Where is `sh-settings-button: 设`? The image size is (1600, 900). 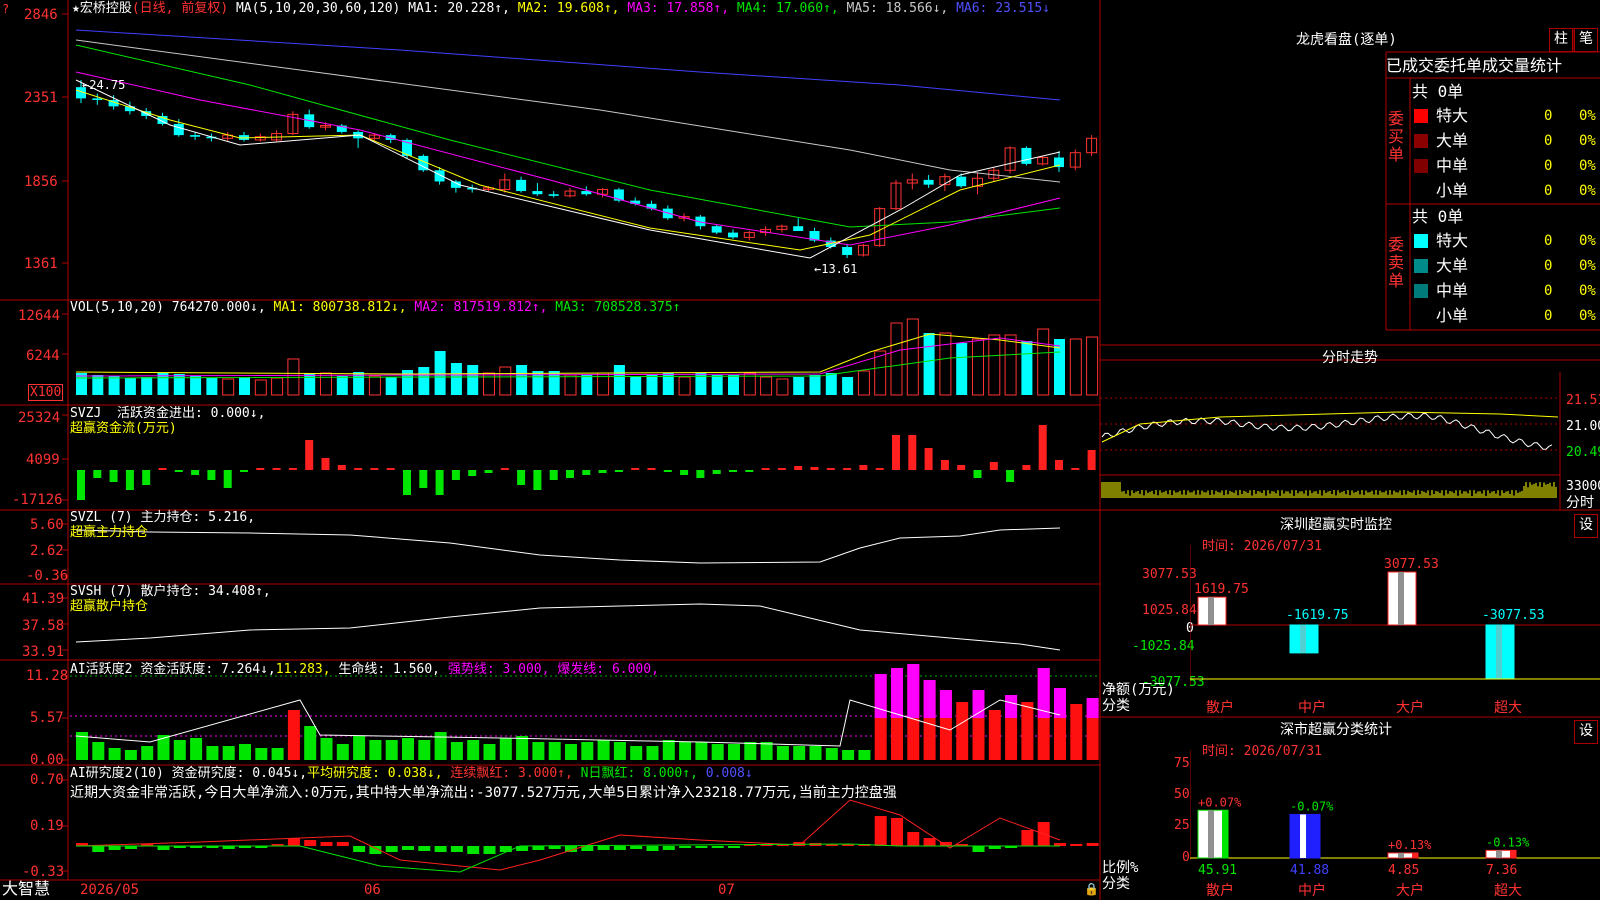 sh-settings-button: 设 is located at coordinates (1586, 732).